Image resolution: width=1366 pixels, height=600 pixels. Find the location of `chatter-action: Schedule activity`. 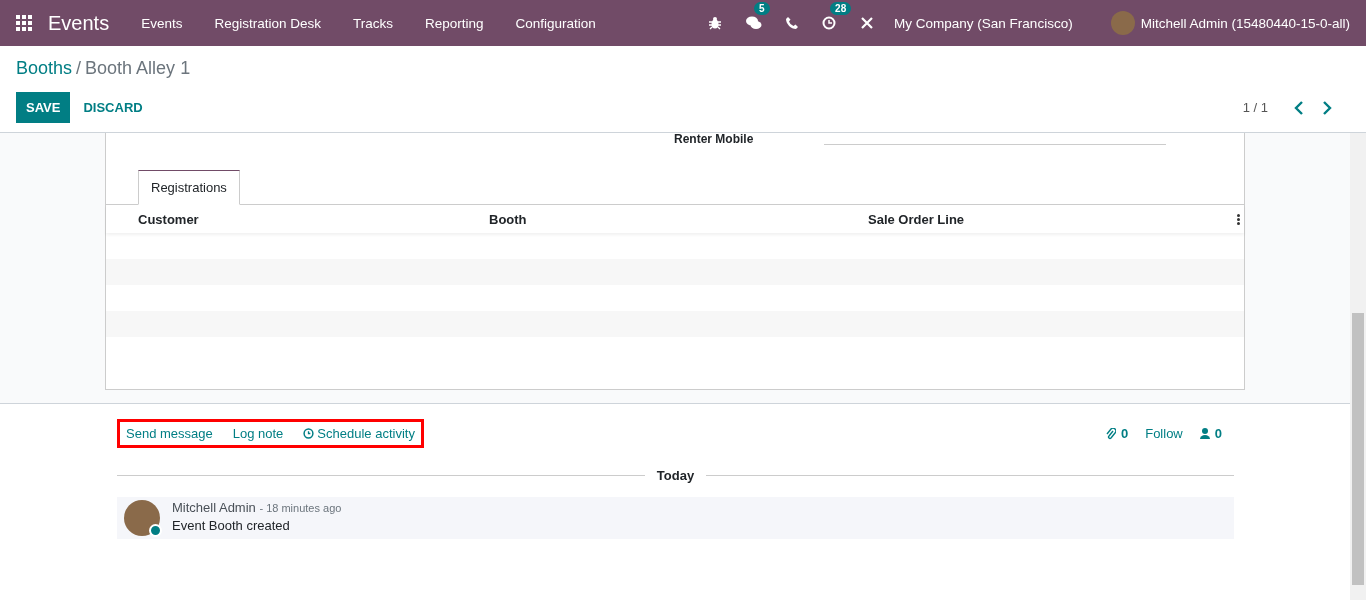

chatter-action: Schedule activity is located at coordinates (359, 433).